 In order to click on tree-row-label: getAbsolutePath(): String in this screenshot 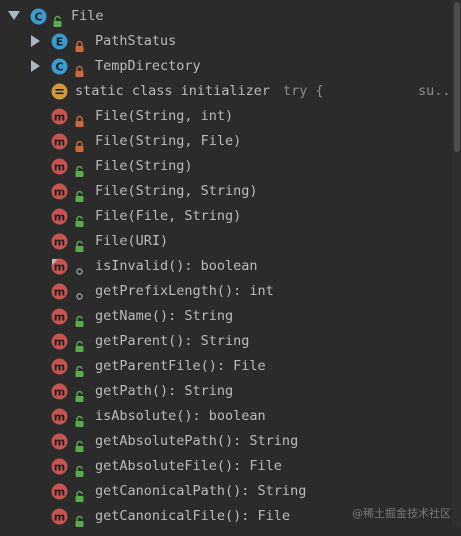, I will do `click(197, 441)`.